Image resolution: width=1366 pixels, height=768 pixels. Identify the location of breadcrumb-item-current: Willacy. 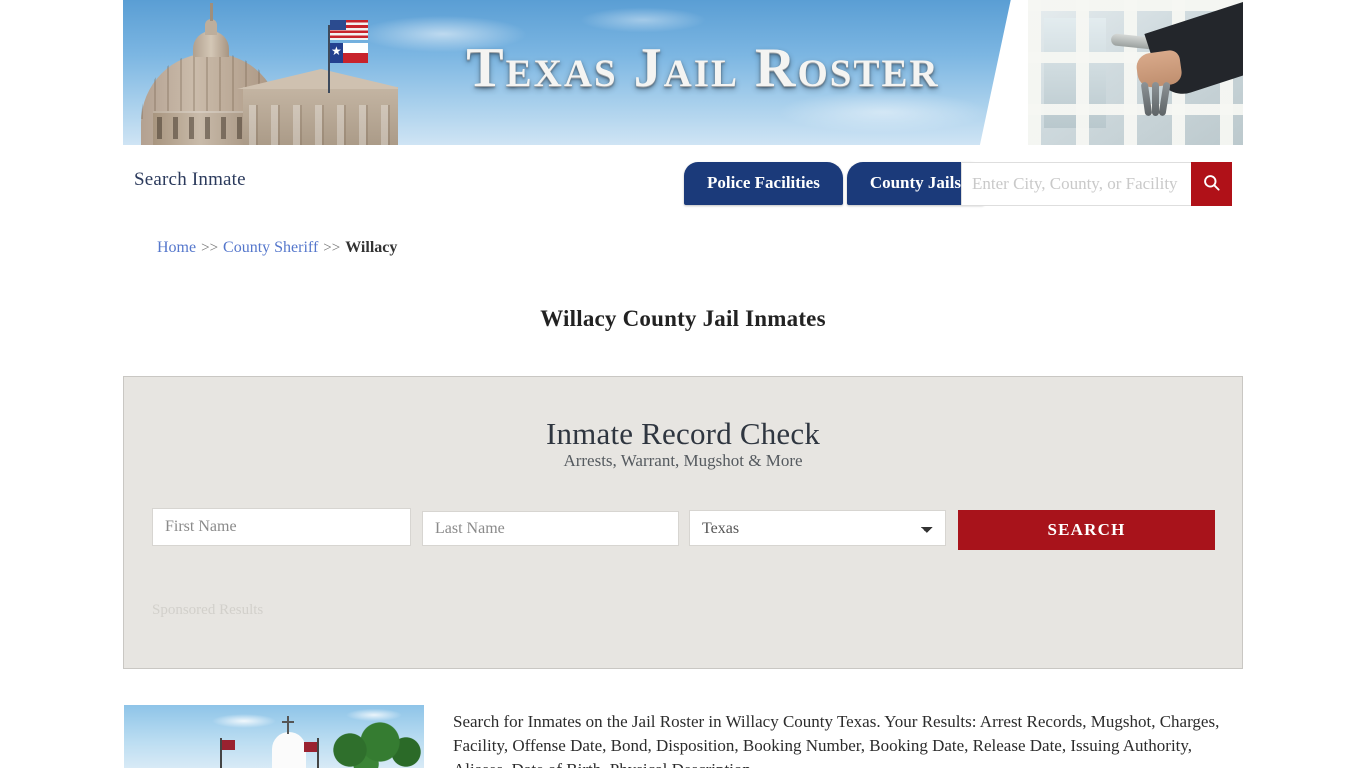
(371, 247).